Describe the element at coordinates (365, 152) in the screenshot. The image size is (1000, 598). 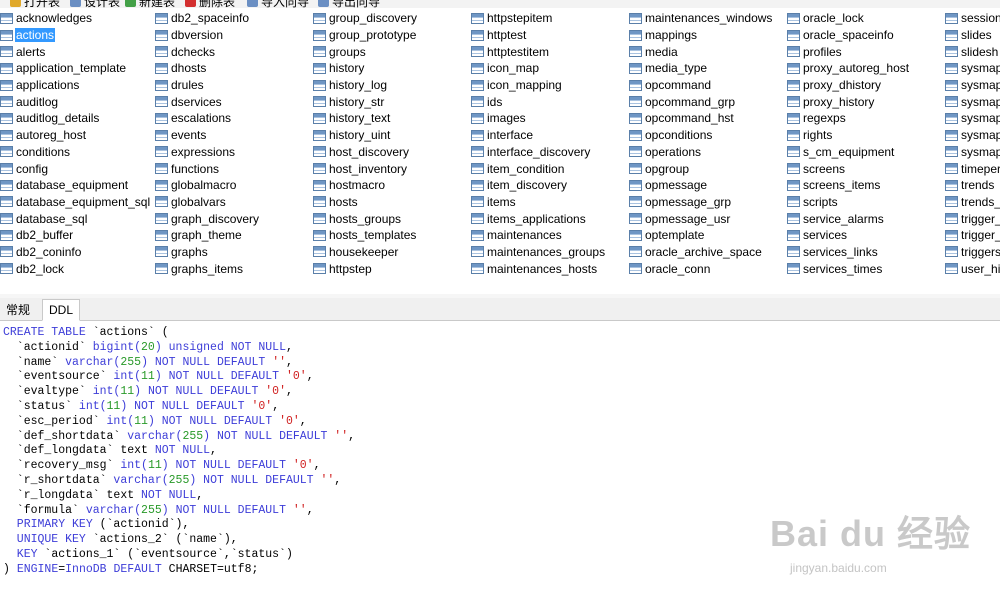
I see `table-item: host_discovery` at that location.